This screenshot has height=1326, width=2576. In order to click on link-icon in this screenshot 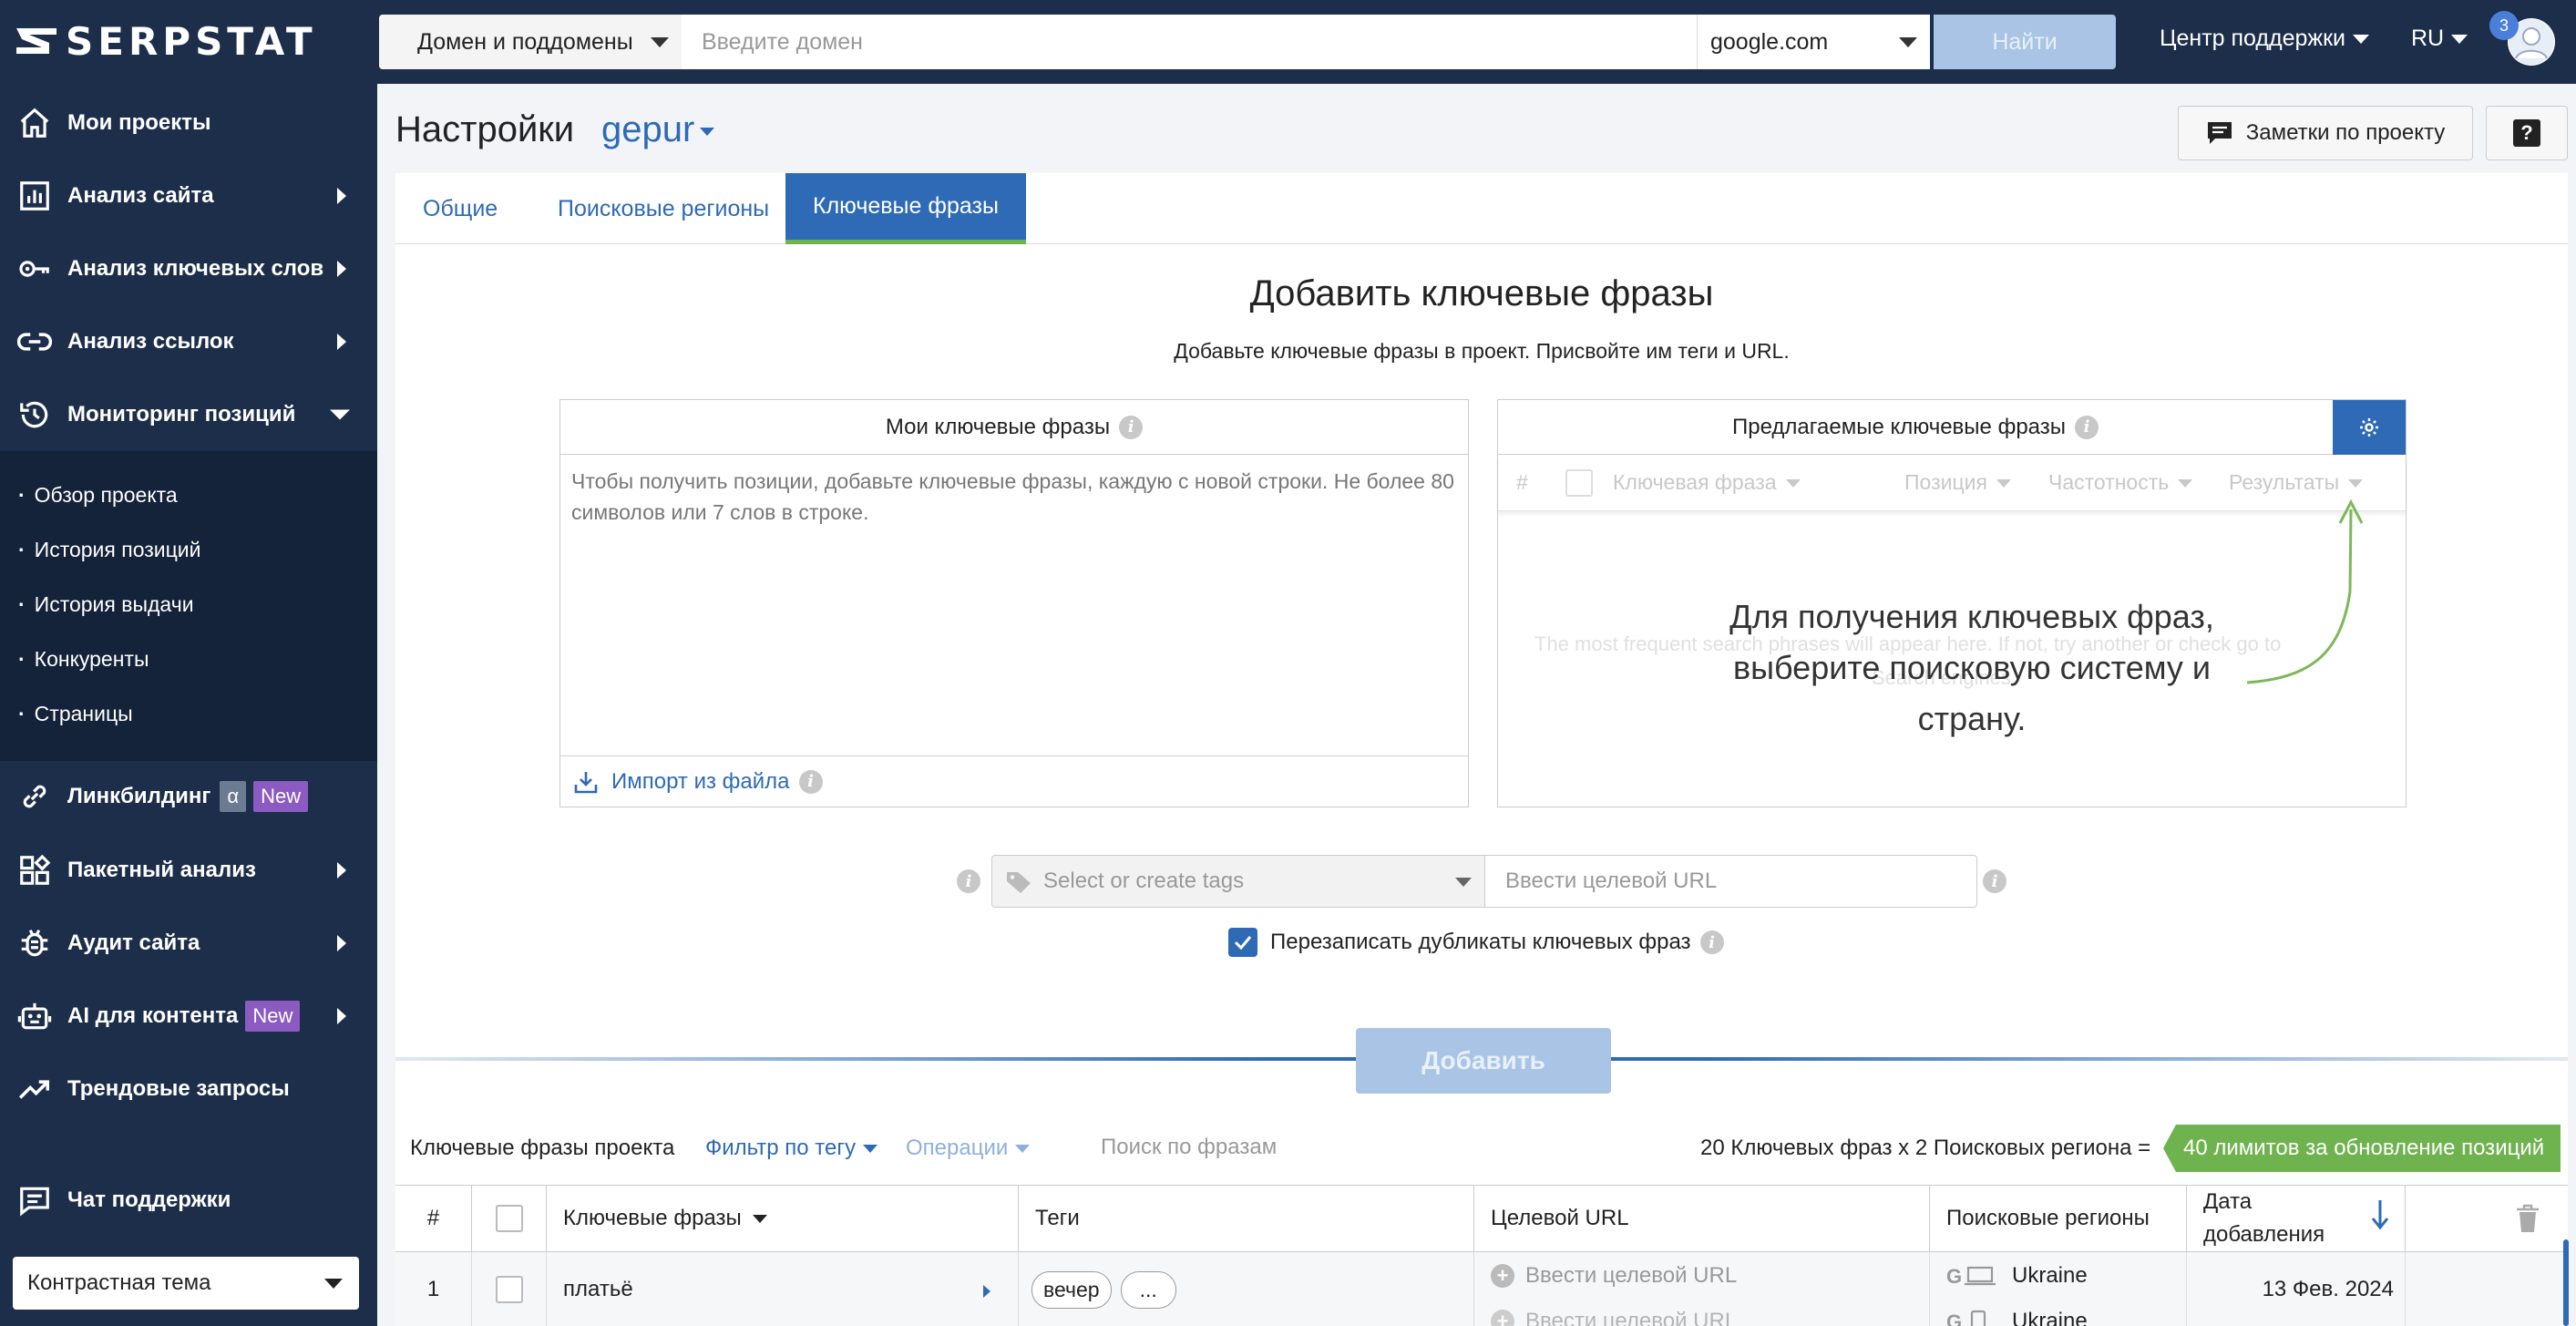, I will do `click(34, 342)`.